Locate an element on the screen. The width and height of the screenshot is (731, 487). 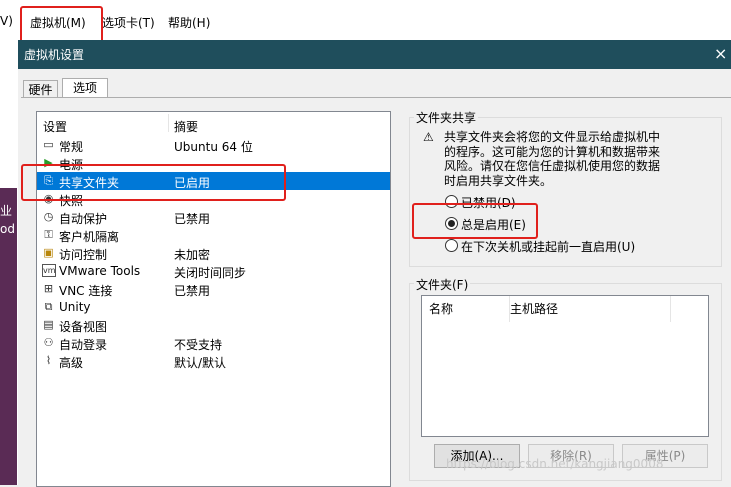
settings-row-vmware-tools: vm VMware Tools 关闭时间同步 is located at coordinates (213, 271).